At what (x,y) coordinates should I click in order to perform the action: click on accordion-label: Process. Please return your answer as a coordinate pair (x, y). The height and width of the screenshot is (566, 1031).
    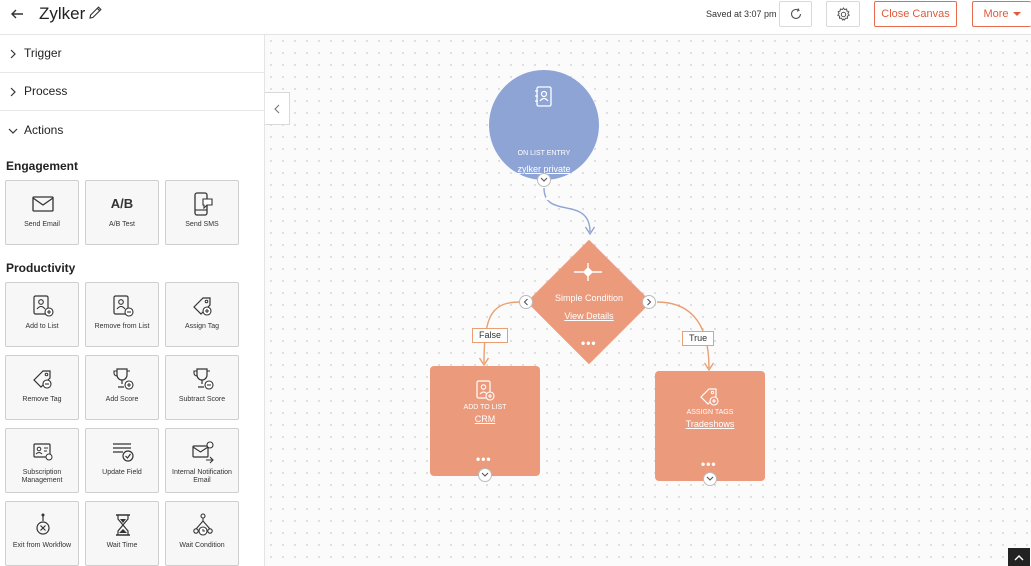
    Looking at the image, I should click on (46, 91).